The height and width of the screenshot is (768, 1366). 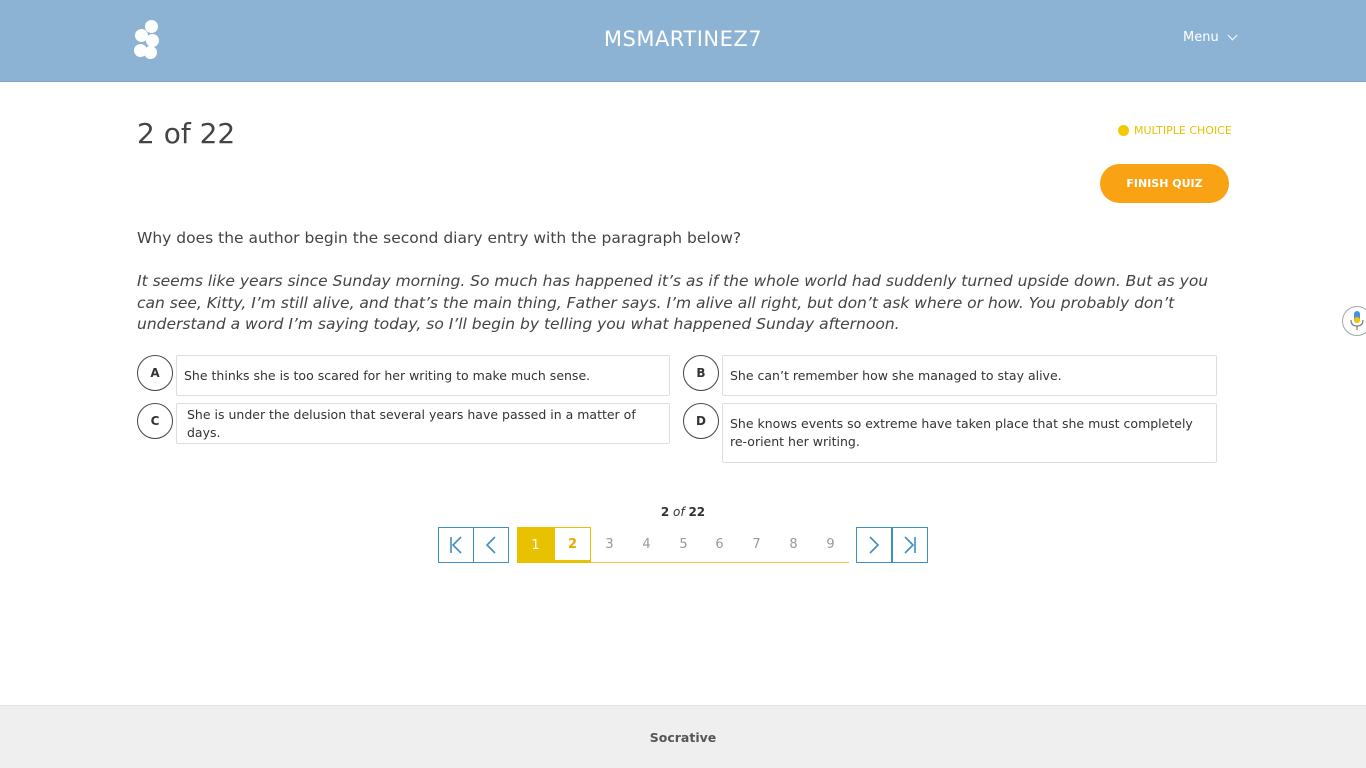 I want to click on chevron-left-icon, so click(x=490, y=545).